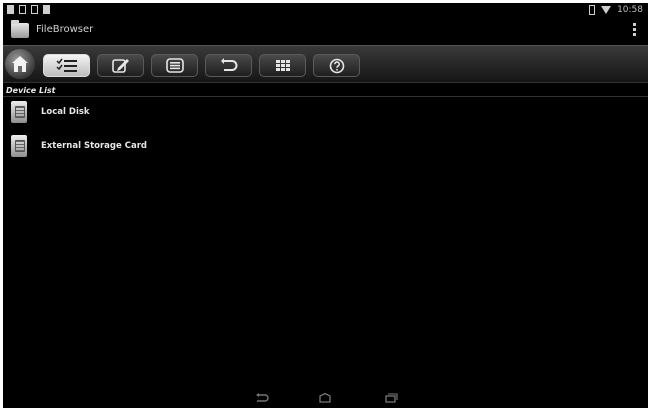 The width and height of the screenshot is (652, 411). Describe the element at coordinates (606, 10) in the screenshot. I see `wifi-icon` at that location.